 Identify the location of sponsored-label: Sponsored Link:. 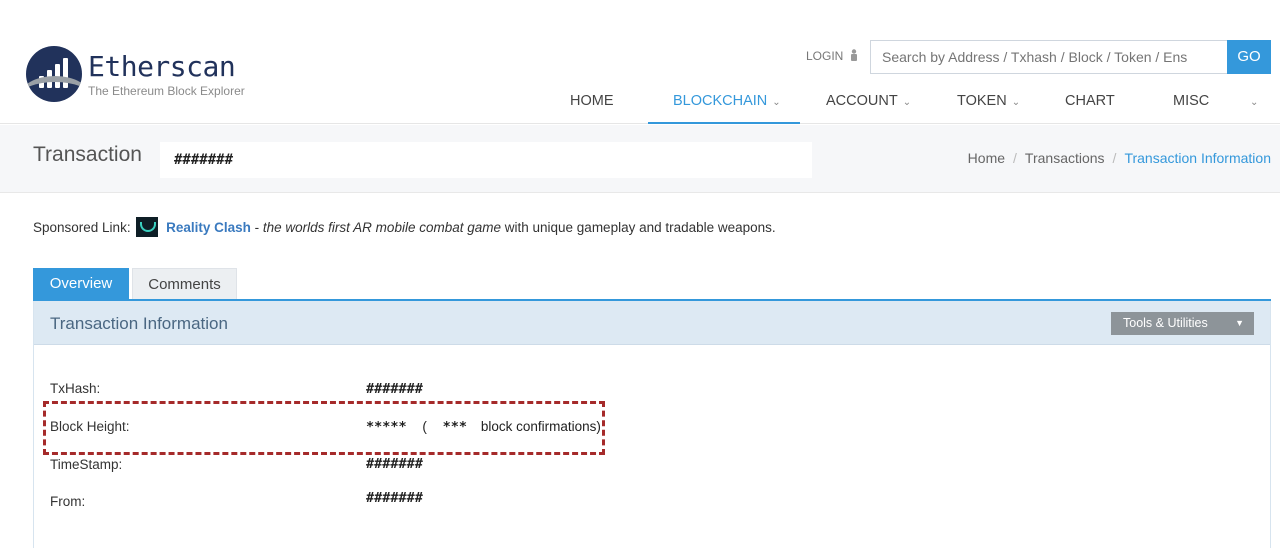
(82, 227).